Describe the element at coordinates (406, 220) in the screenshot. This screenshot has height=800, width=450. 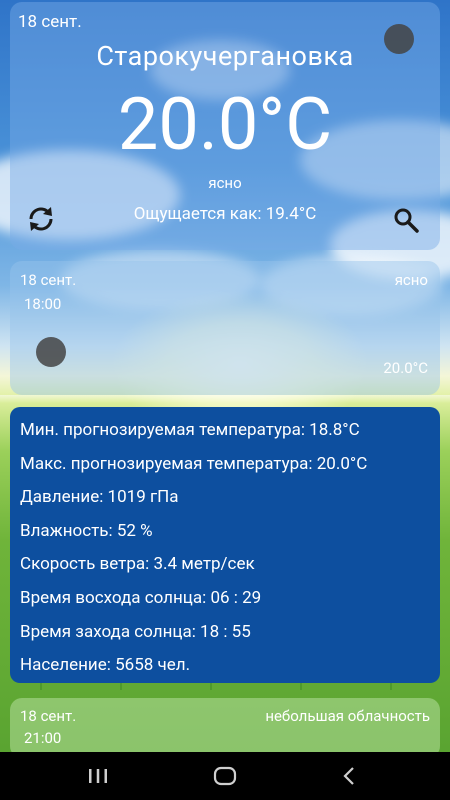
I see `search-icon` at that location.